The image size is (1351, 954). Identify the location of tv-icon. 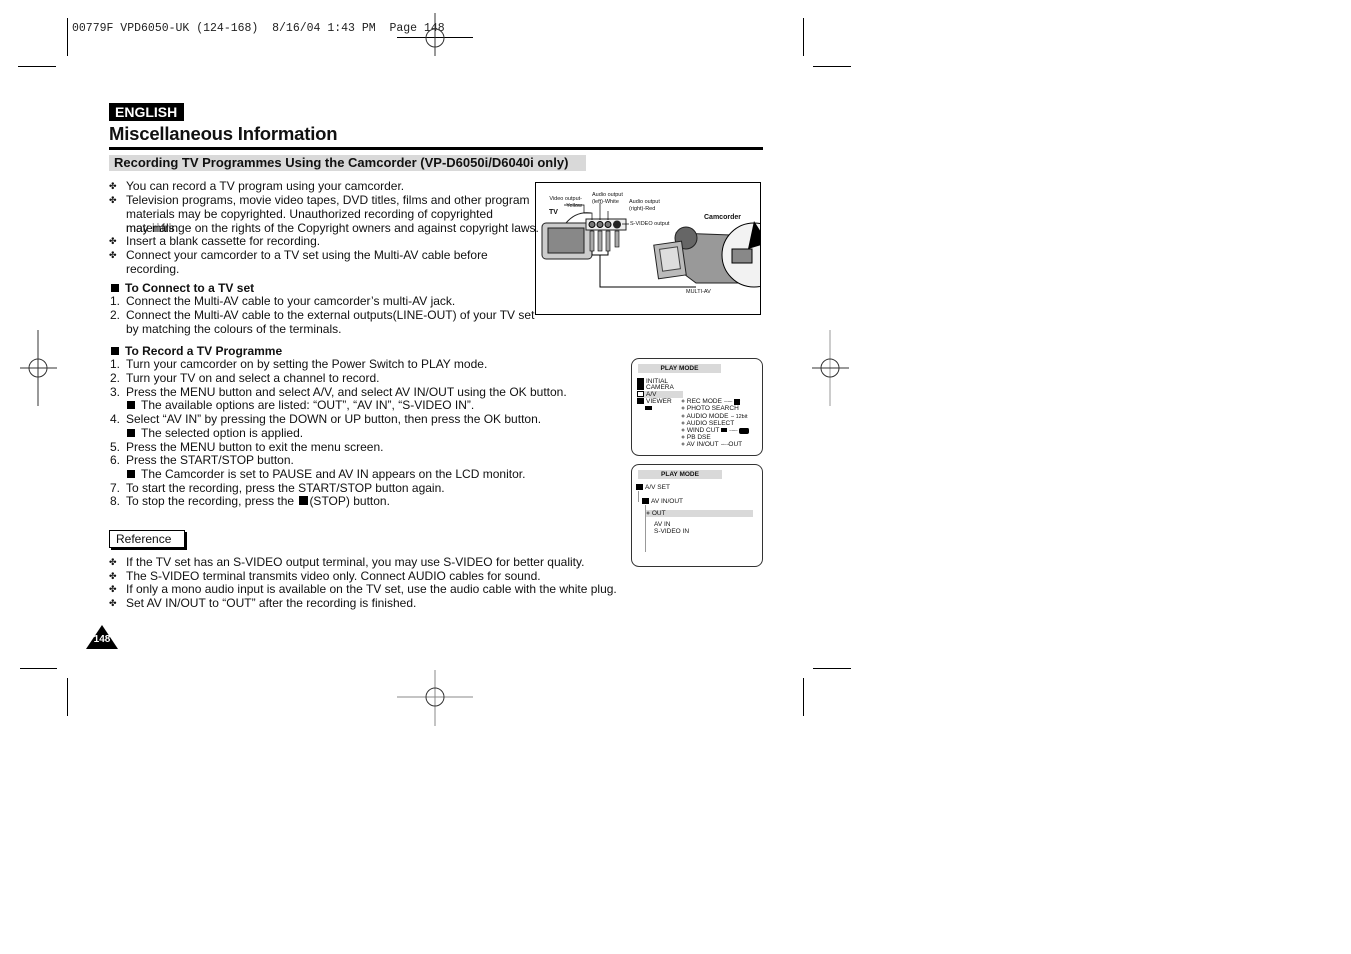
(567, 236).